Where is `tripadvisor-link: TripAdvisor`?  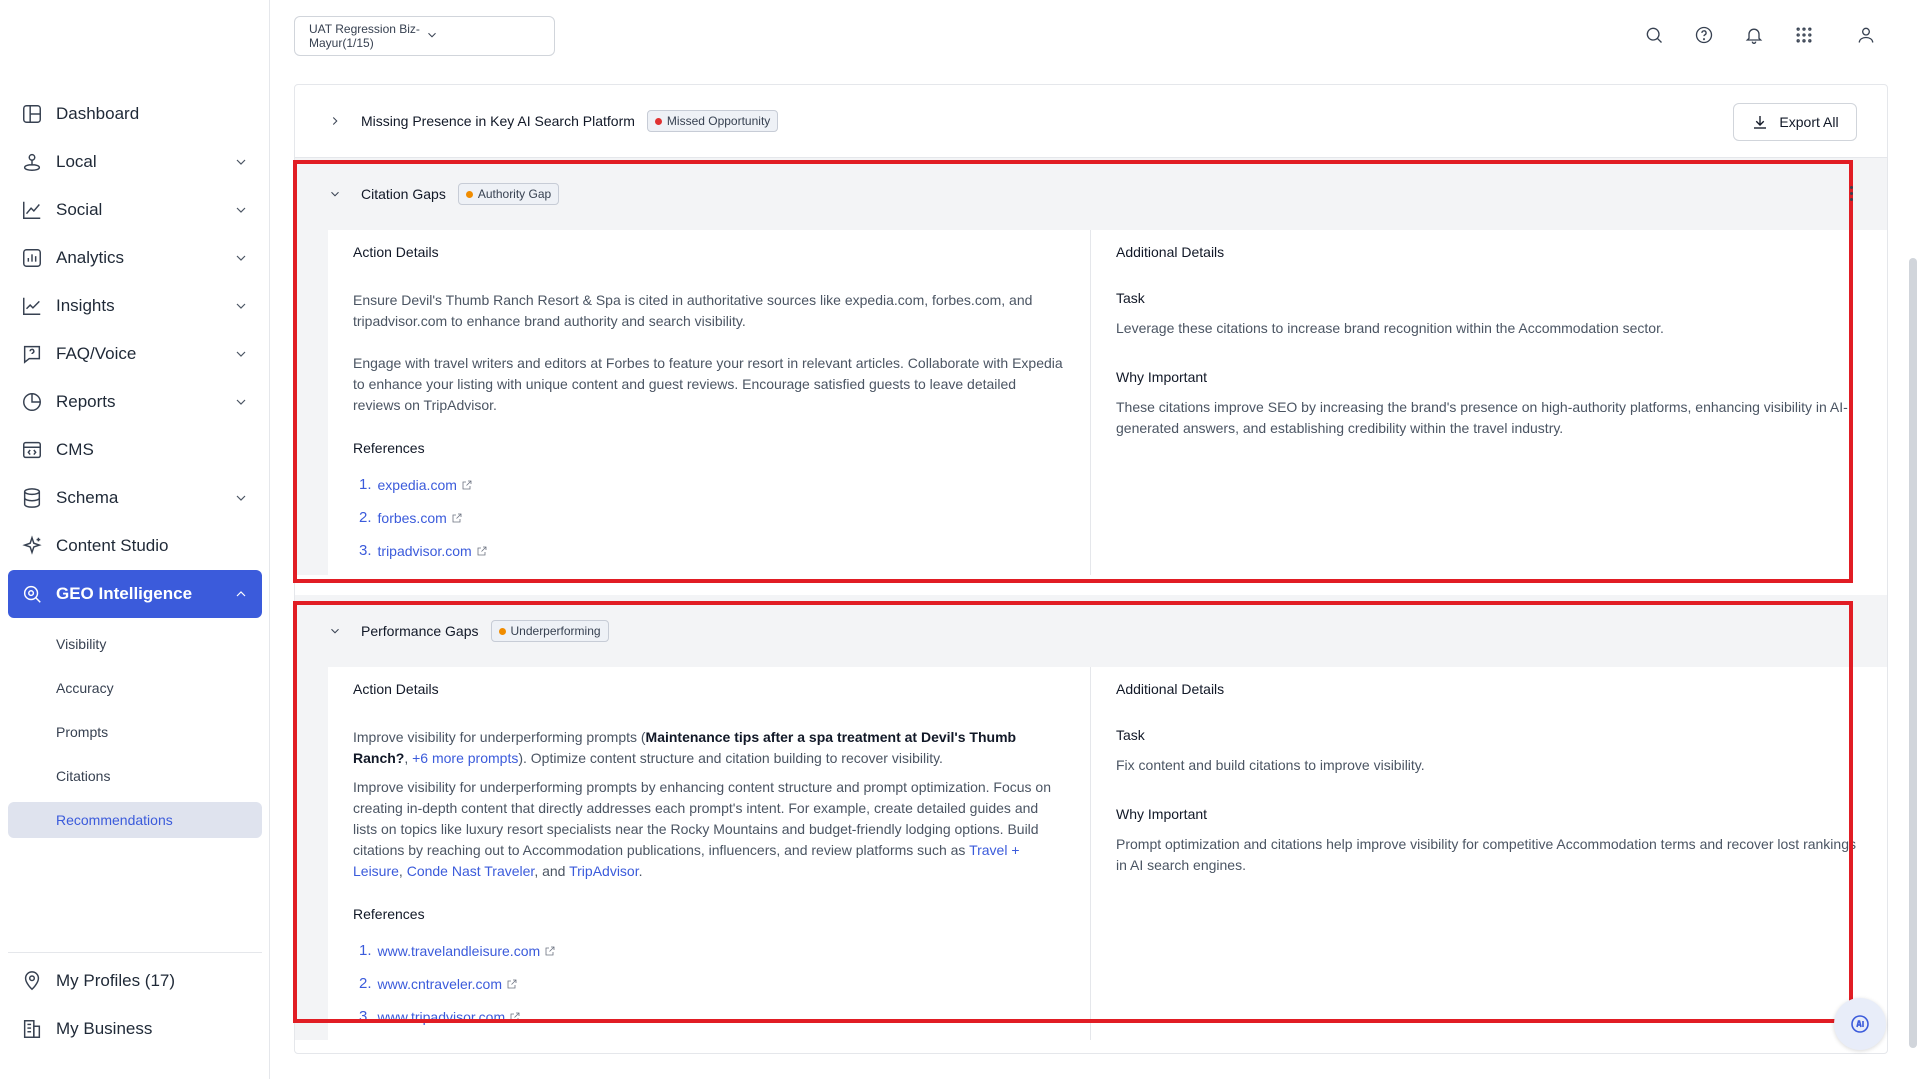
tripadvisor-link: TripAdvisor is located at coordinates (604, 871).